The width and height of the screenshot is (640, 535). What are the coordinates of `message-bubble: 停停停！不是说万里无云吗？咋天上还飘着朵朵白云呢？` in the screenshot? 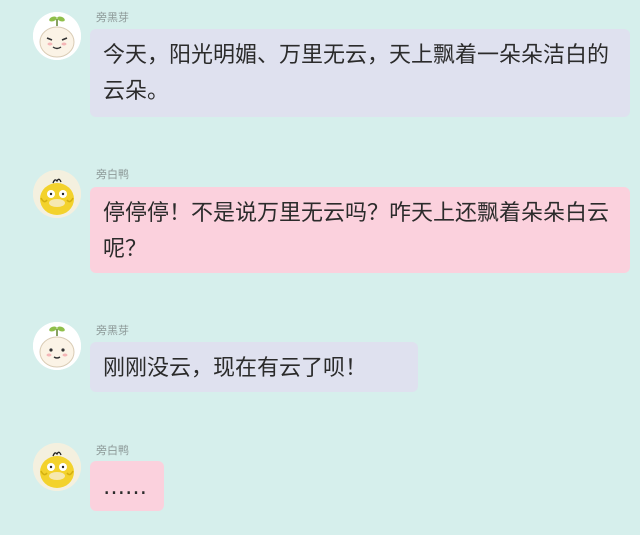 It's located at (360, 230).